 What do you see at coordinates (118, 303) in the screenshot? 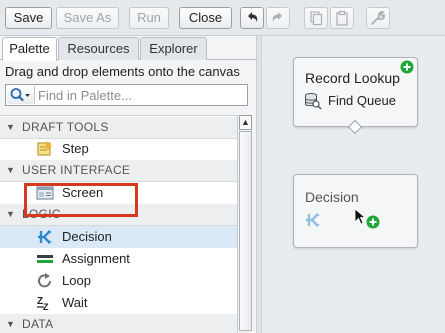
I see `palette-item-wait: Z Z Wait` at bounding box center [118, 303].